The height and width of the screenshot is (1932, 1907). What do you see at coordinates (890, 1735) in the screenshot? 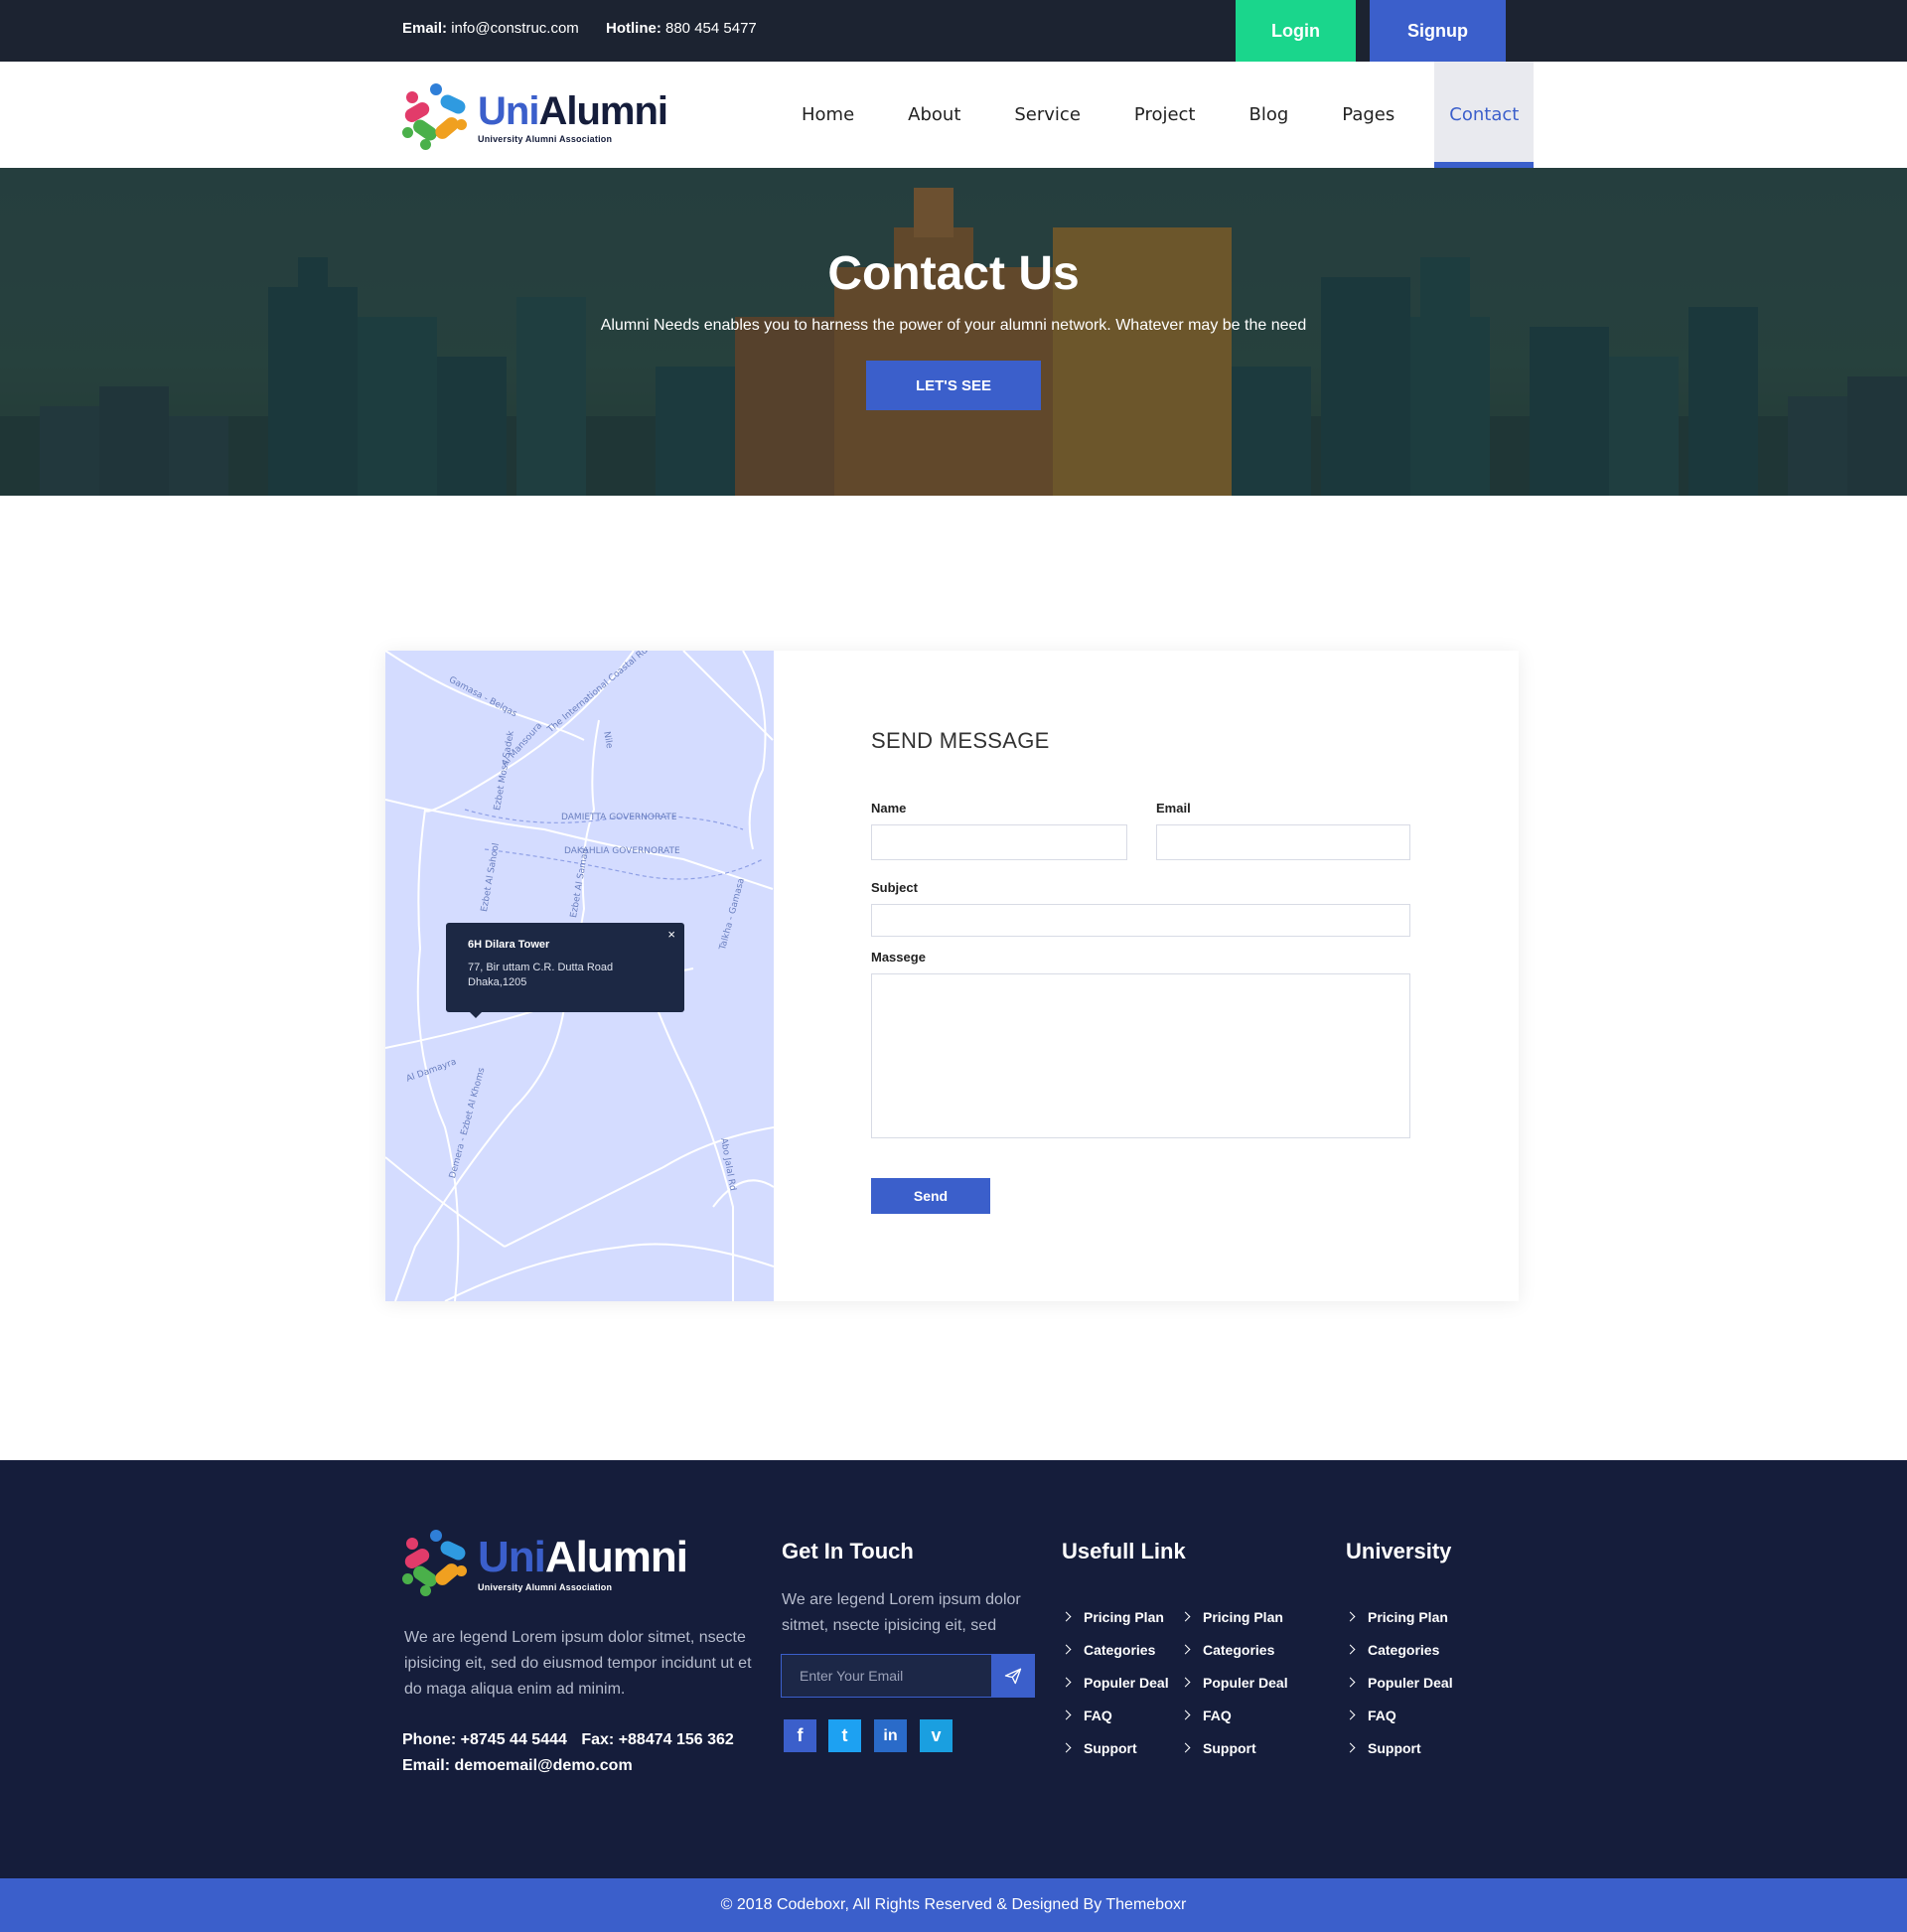
I see `linkedin-icon: in` at bounding box center [890, 1735].